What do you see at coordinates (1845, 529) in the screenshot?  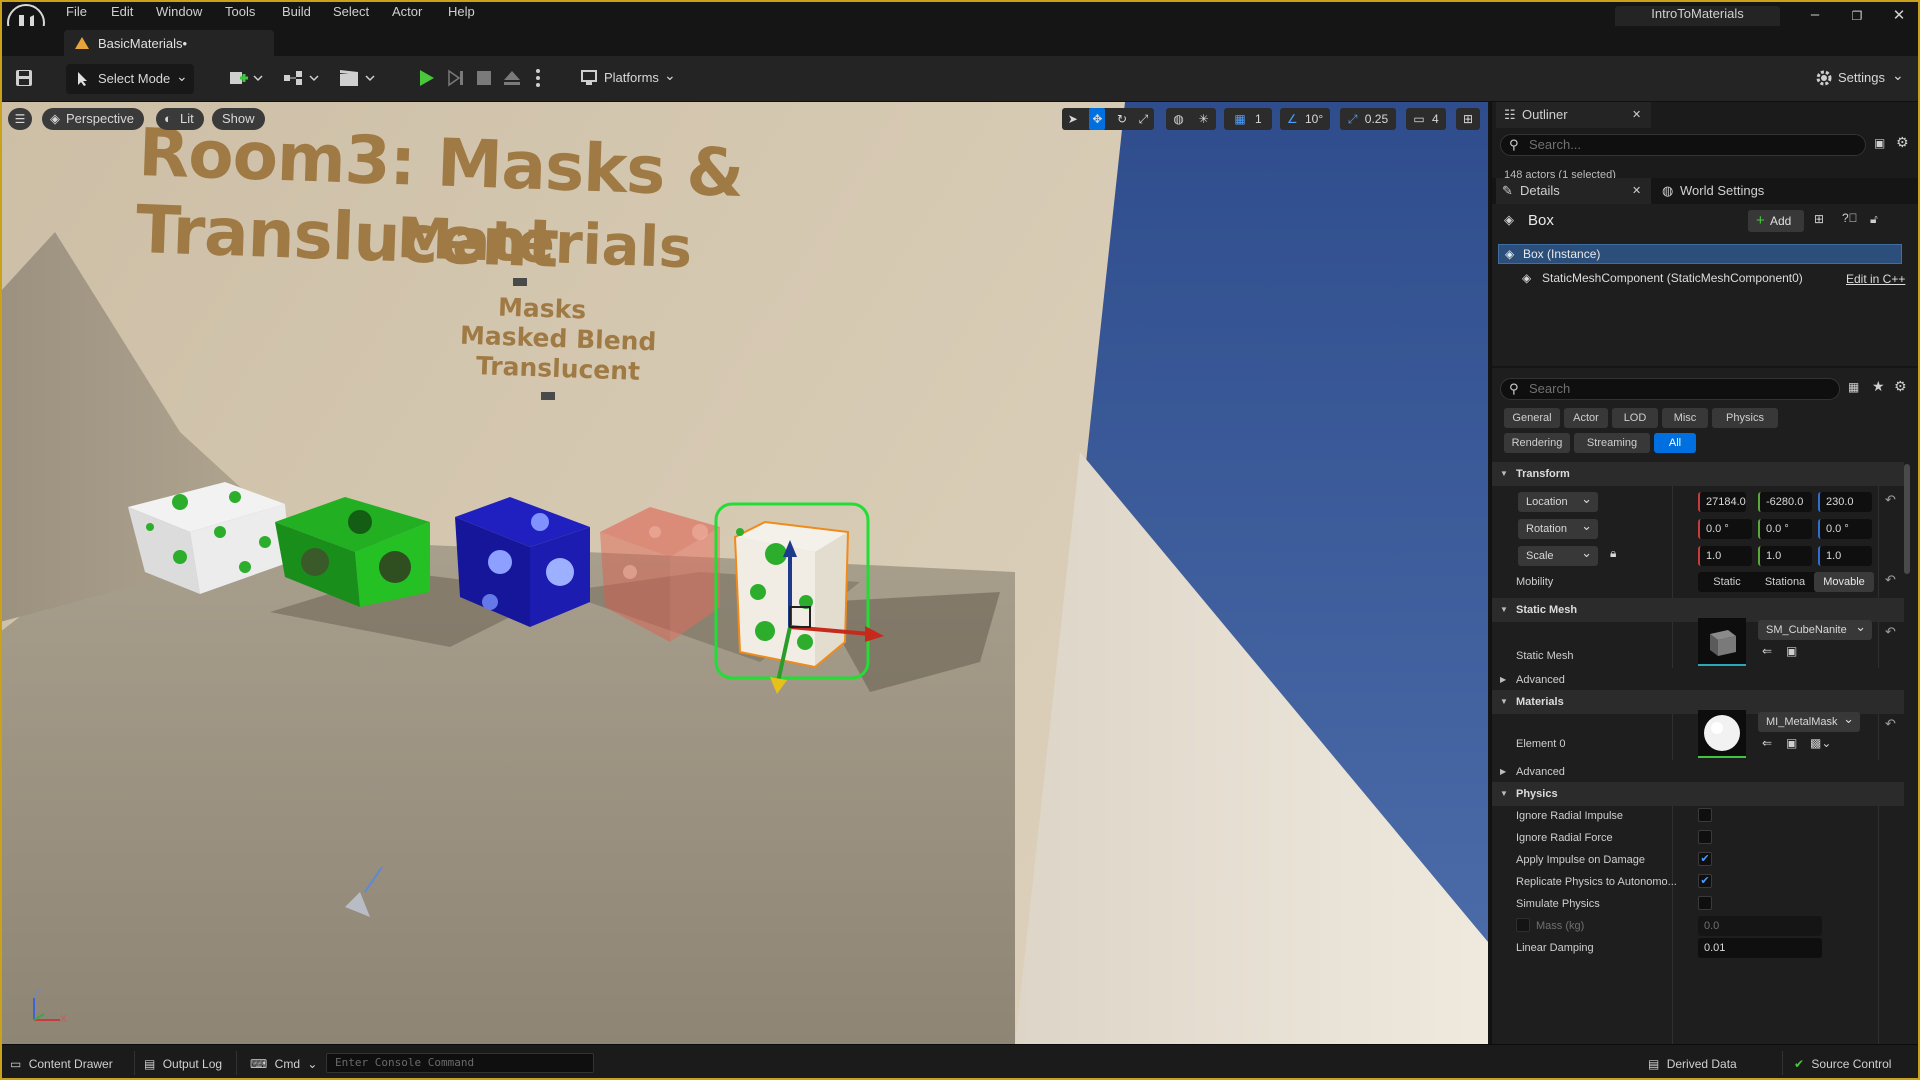 I see `rotation-z-field: 0.0 °` at bounding box center [1845, 529].